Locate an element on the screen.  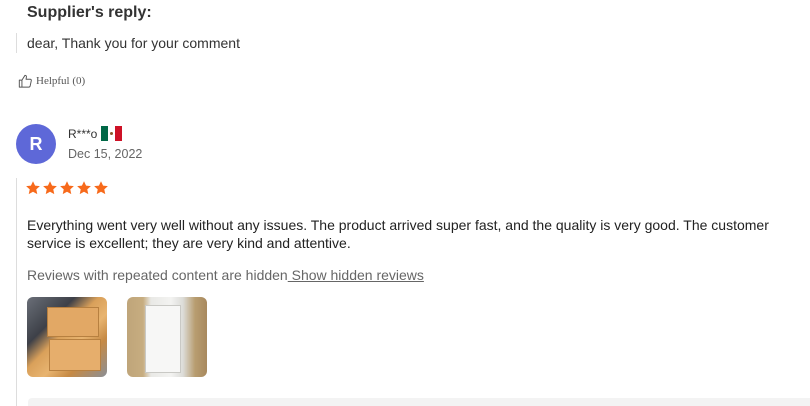
next-section-bar is located at coordinates (419, 402).